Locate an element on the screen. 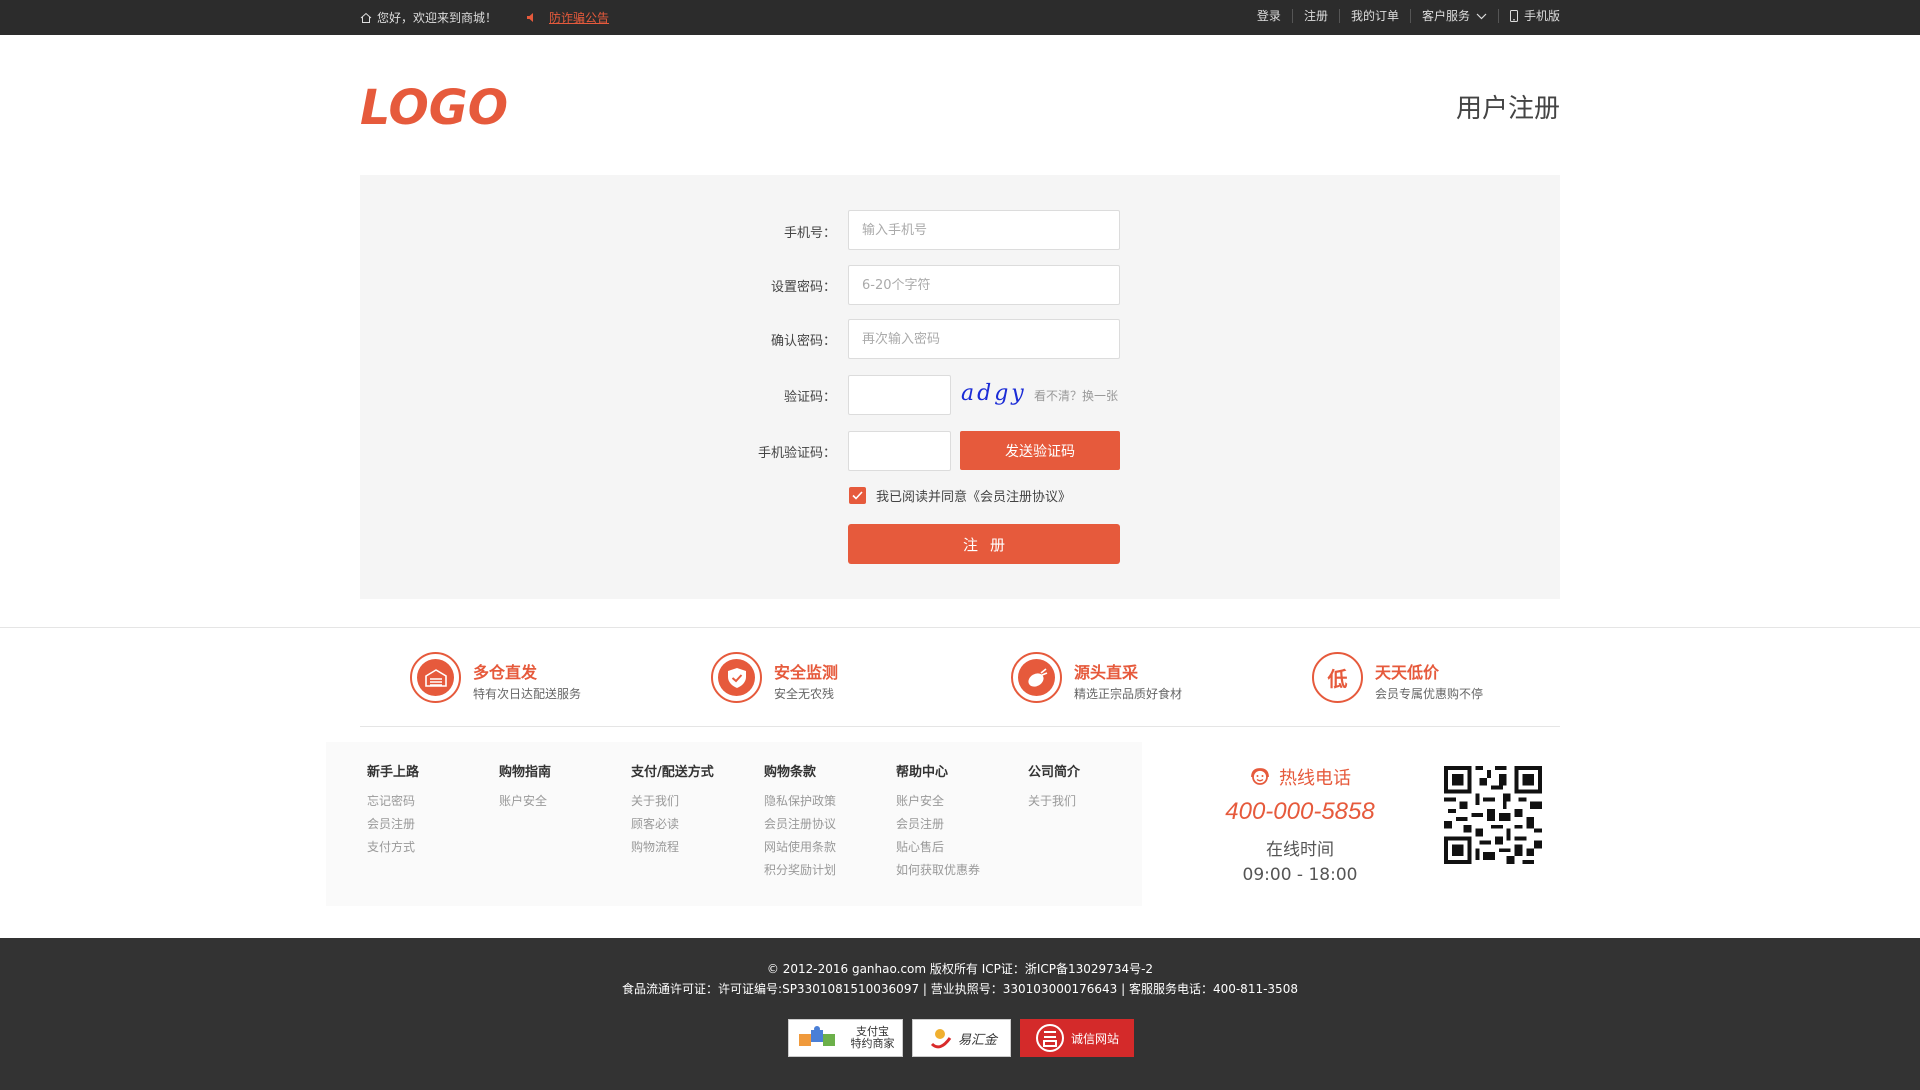 Image resolution: width=1920 pixels, height=1090 pixels. yihuijin-badge: 易汇金 is located at coordinates (961, 1038).